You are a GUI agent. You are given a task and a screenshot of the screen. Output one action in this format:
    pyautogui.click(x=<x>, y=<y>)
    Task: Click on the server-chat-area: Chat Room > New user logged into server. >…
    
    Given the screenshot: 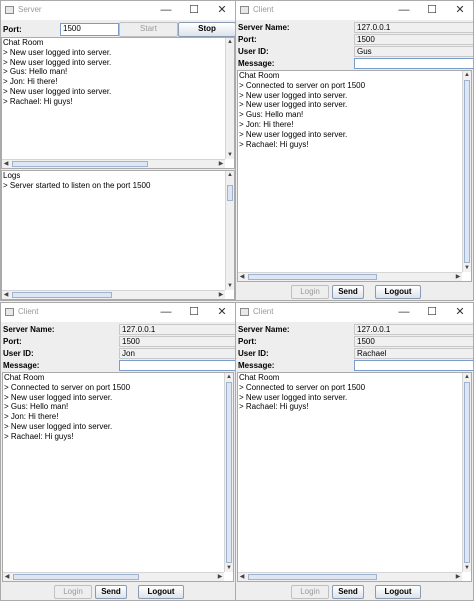 What is the action you would take?
    pyautogui.click(x=118, y=103)
    